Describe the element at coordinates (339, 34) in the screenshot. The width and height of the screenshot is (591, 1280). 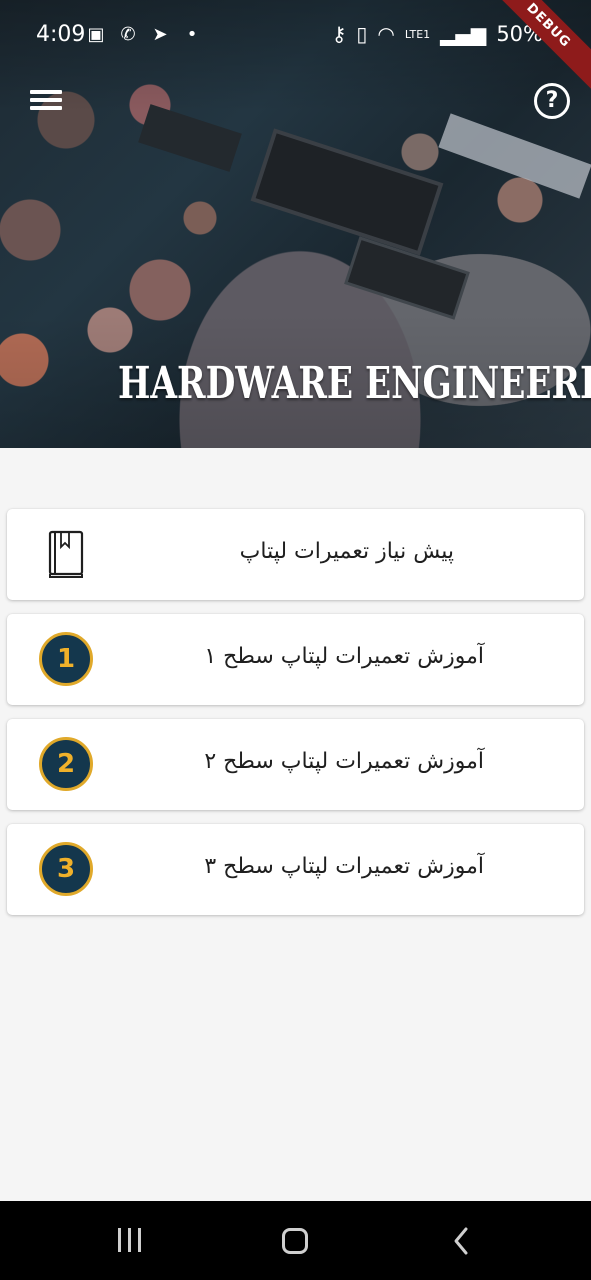
I see `vpn-key-icon: ⚷` at that location.